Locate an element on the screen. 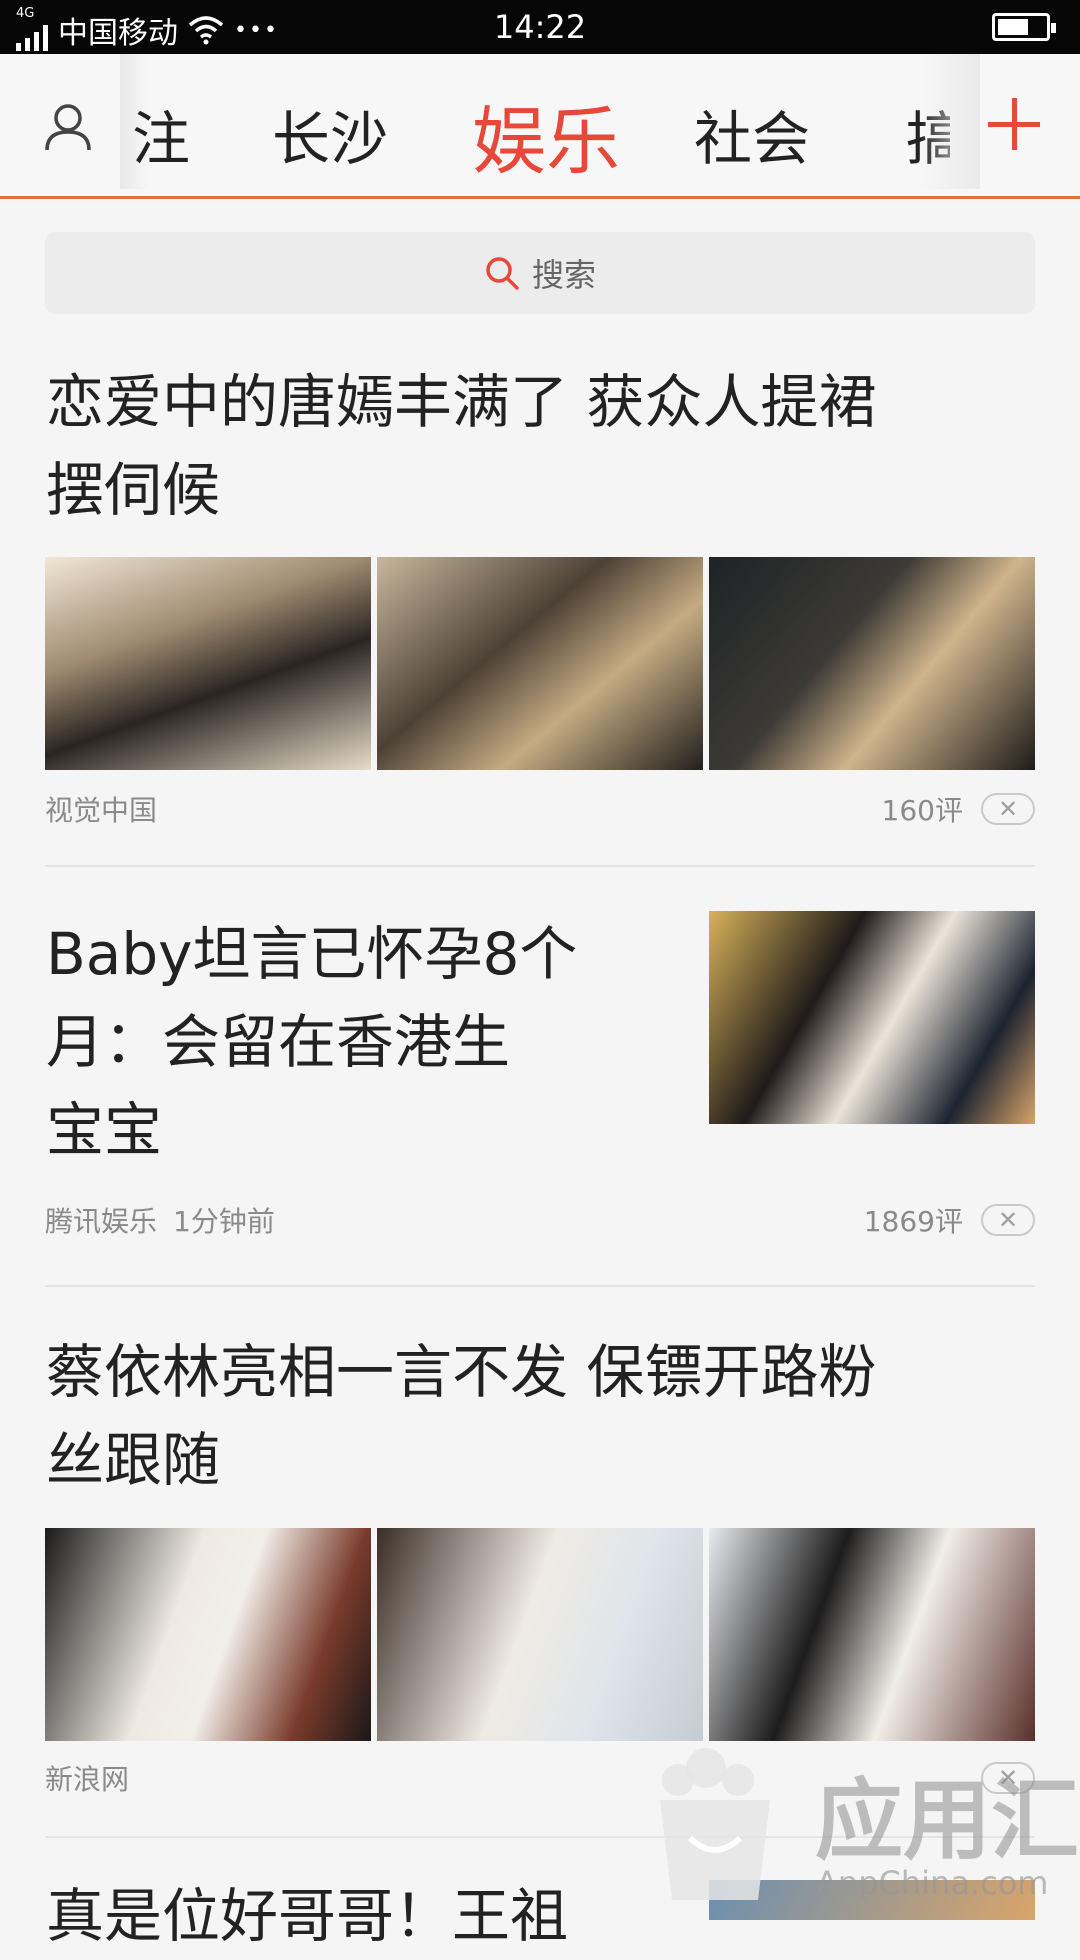  search-placeholder: 搜索 is located at coordinates (563, 275).